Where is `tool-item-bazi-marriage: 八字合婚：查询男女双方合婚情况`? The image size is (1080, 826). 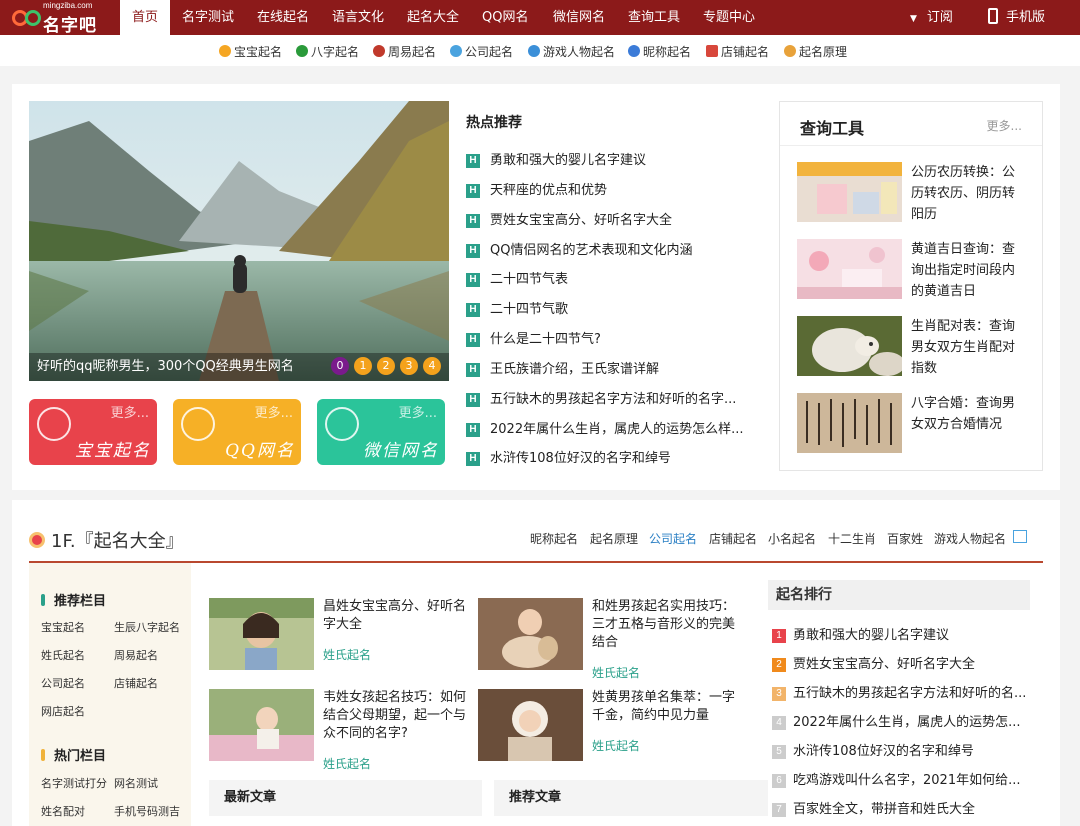 tool-item-bazi-marriage: 八字合婚：查询男女双方合婚情况 is located at coordinates (917, 426).